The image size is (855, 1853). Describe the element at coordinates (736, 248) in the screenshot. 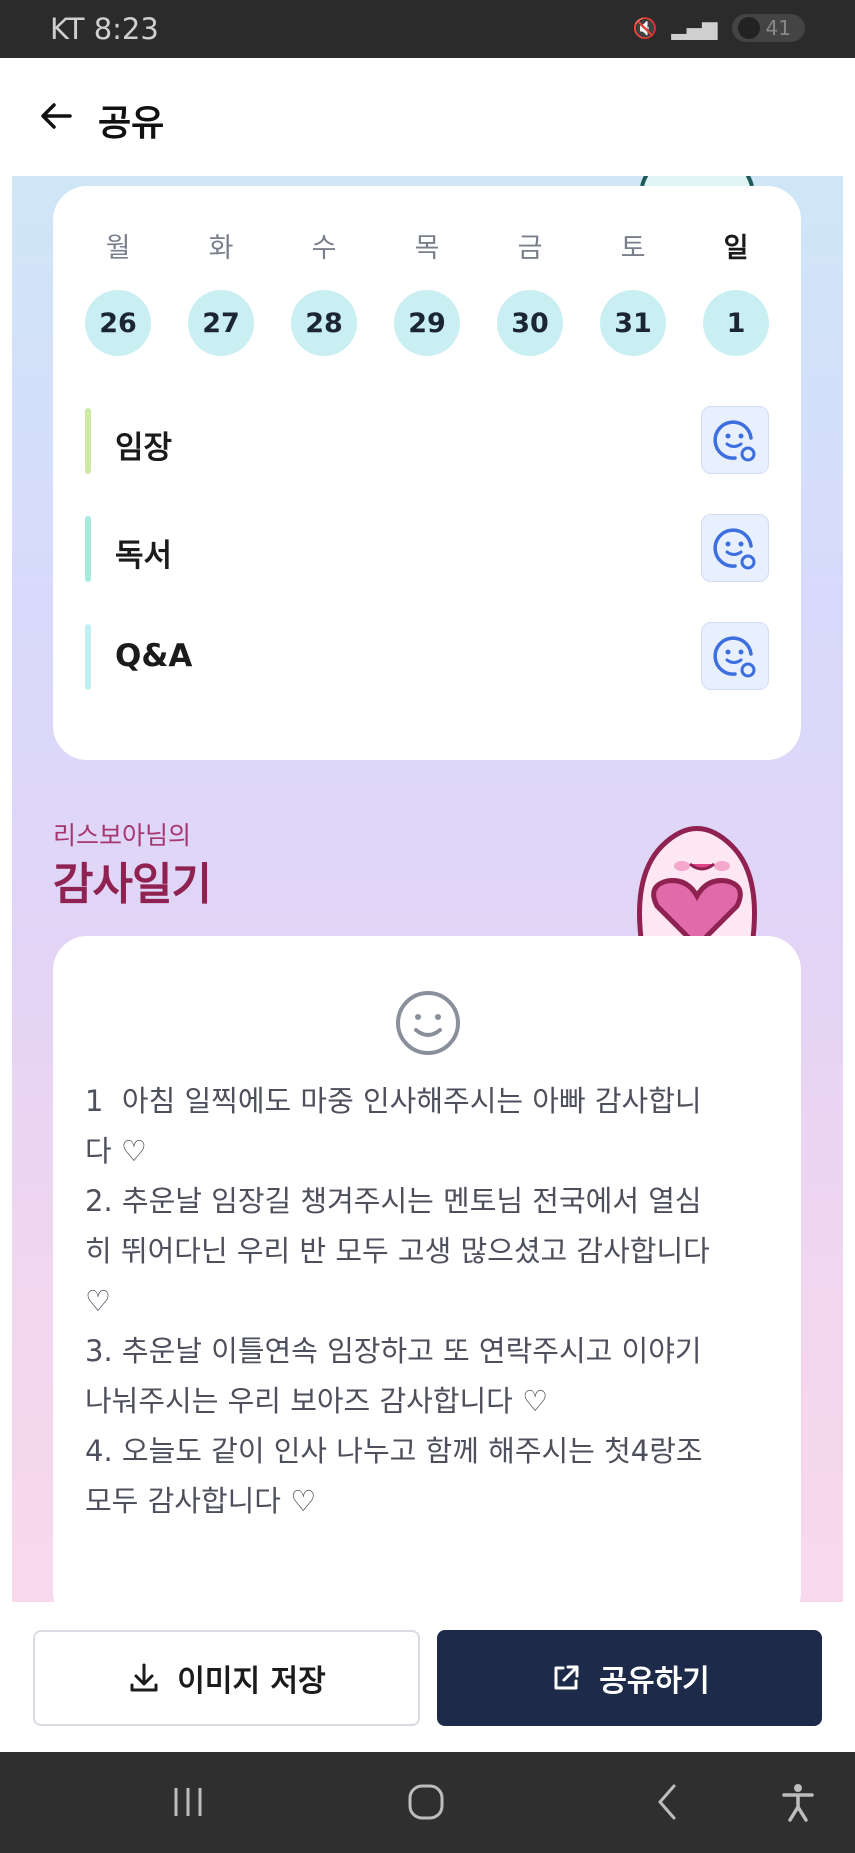

I see `weekday-sun: 일` at that location.